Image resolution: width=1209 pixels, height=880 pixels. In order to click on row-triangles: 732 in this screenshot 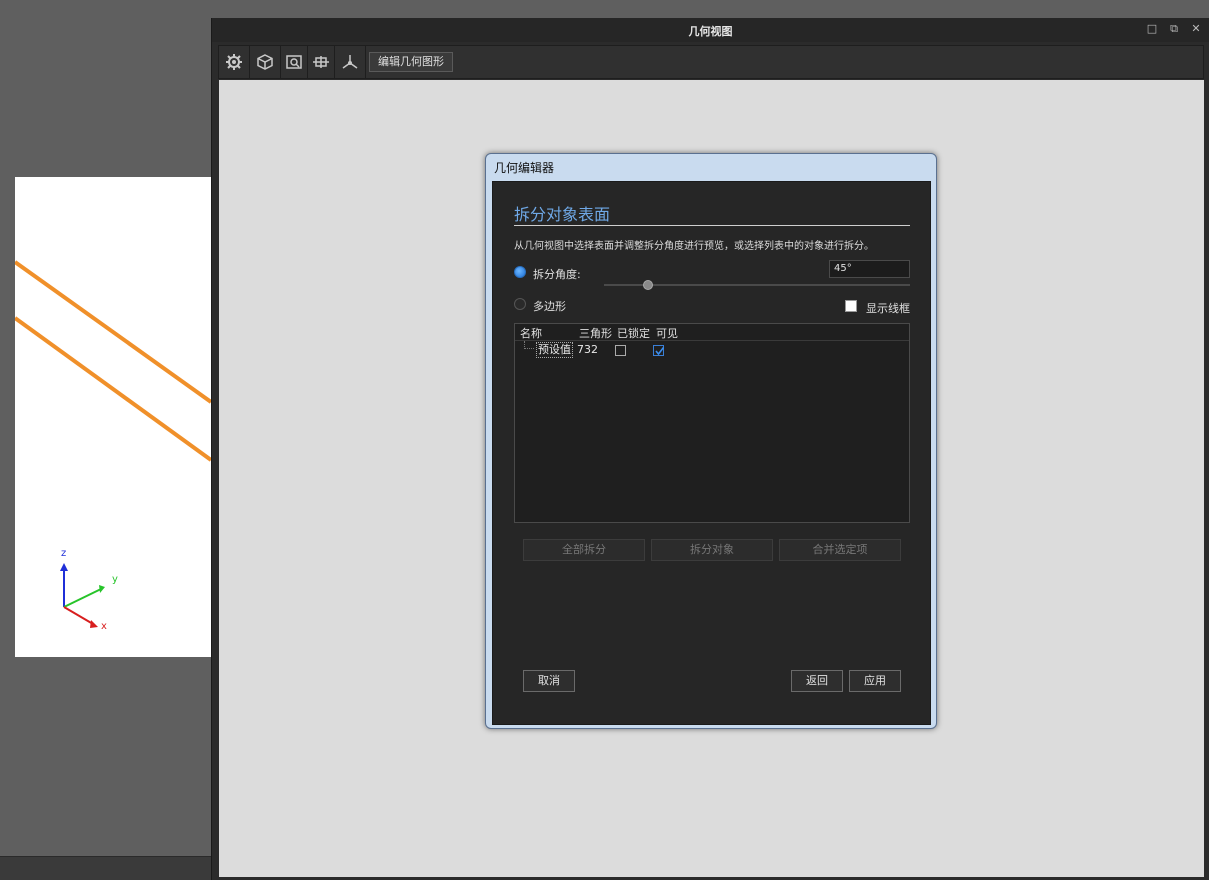, I will do `click(587, 349)`.